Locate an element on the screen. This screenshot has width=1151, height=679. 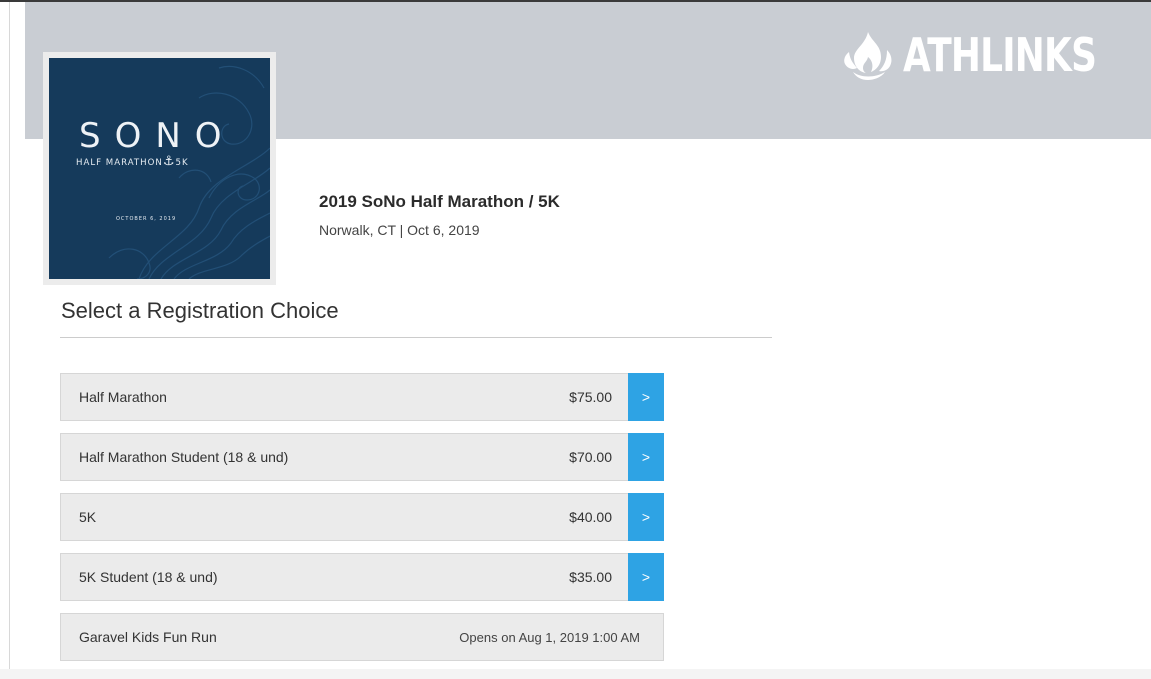
choice-name: 5K Student (18 & und) is located at coordinates (148, 577).